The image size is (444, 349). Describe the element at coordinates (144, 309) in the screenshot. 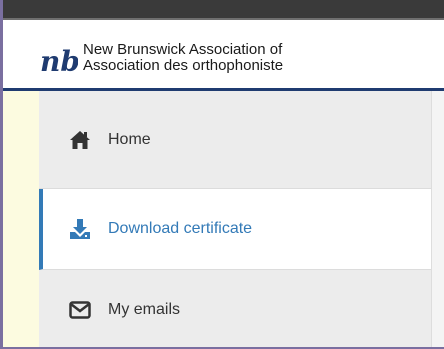

I see `menu-item-my-emails-label: My emails` at that location.